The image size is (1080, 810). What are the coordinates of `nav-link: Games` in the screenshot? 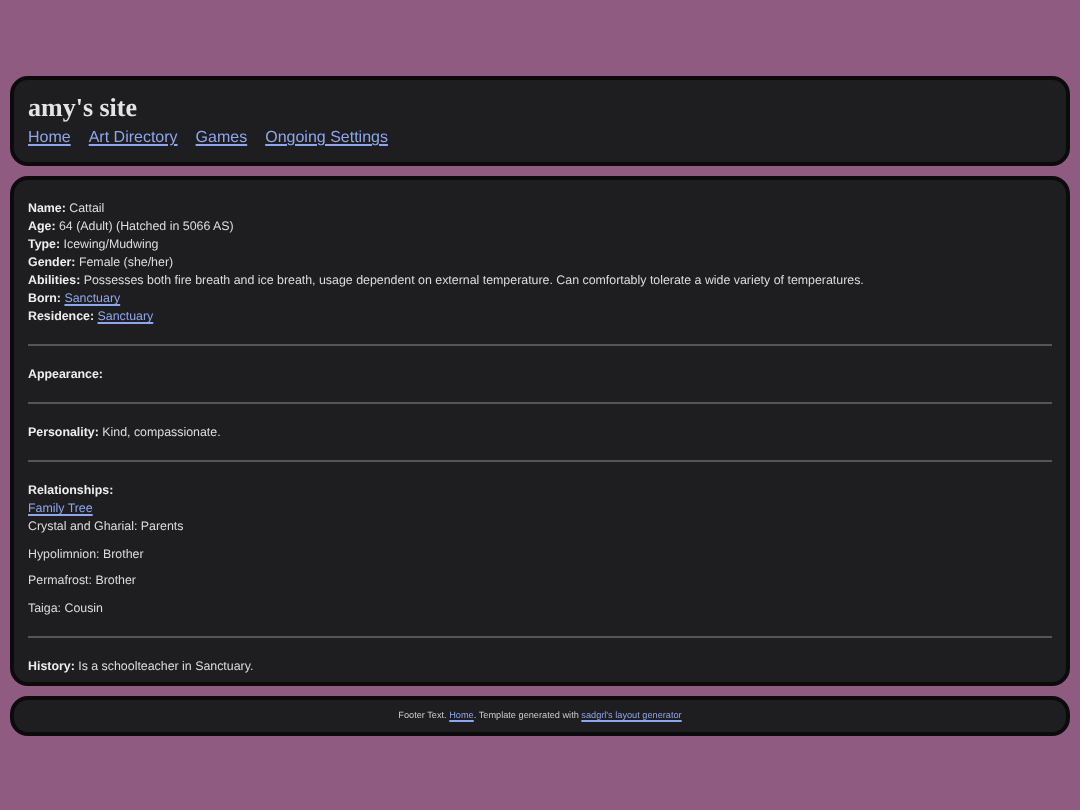 It's located at (221, 137).